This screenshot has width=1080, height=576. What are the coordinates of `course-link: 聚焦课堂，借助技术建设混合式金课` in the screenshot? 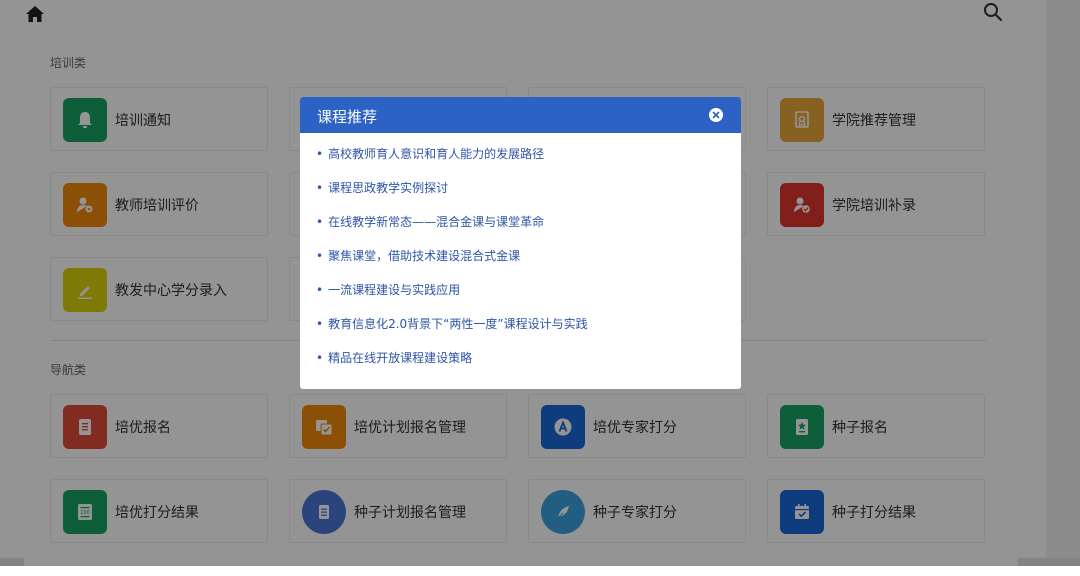 It's located at (452, 264).